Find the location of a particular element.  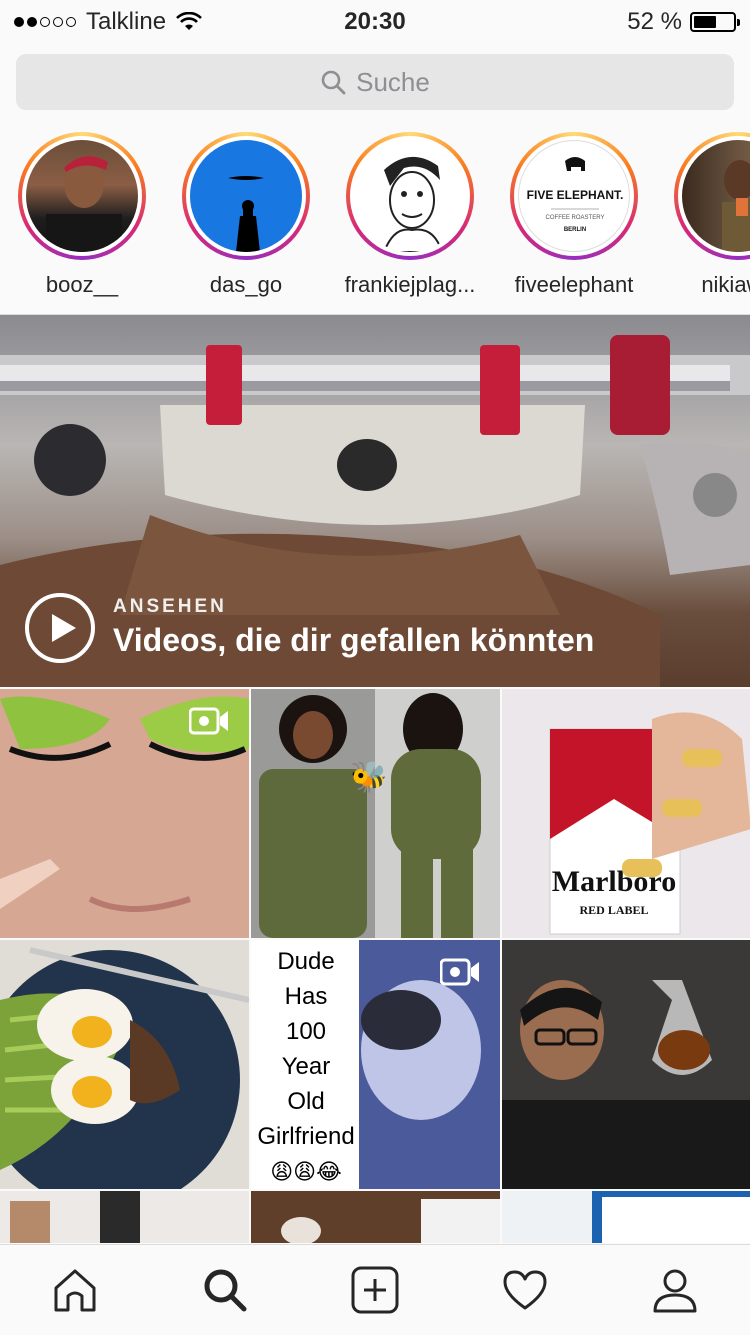

battery-percent: 52 % is located at coordinates (654, 21).